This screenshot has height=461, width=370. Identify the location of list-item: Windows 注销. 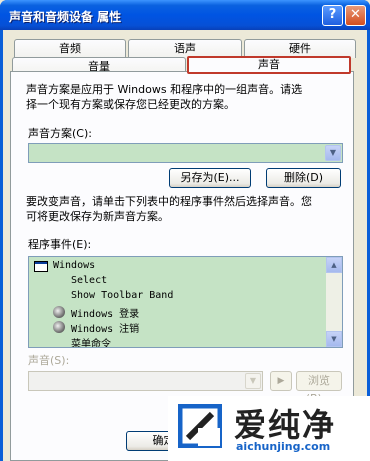
(105, 327).